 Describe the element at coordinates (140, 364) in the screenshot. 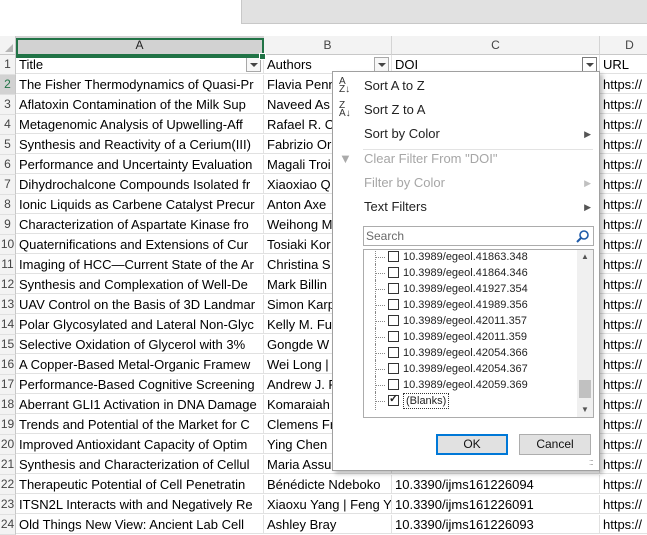

I see `table-cell: A Copper-Based Metal-Organic Framew` at that location.